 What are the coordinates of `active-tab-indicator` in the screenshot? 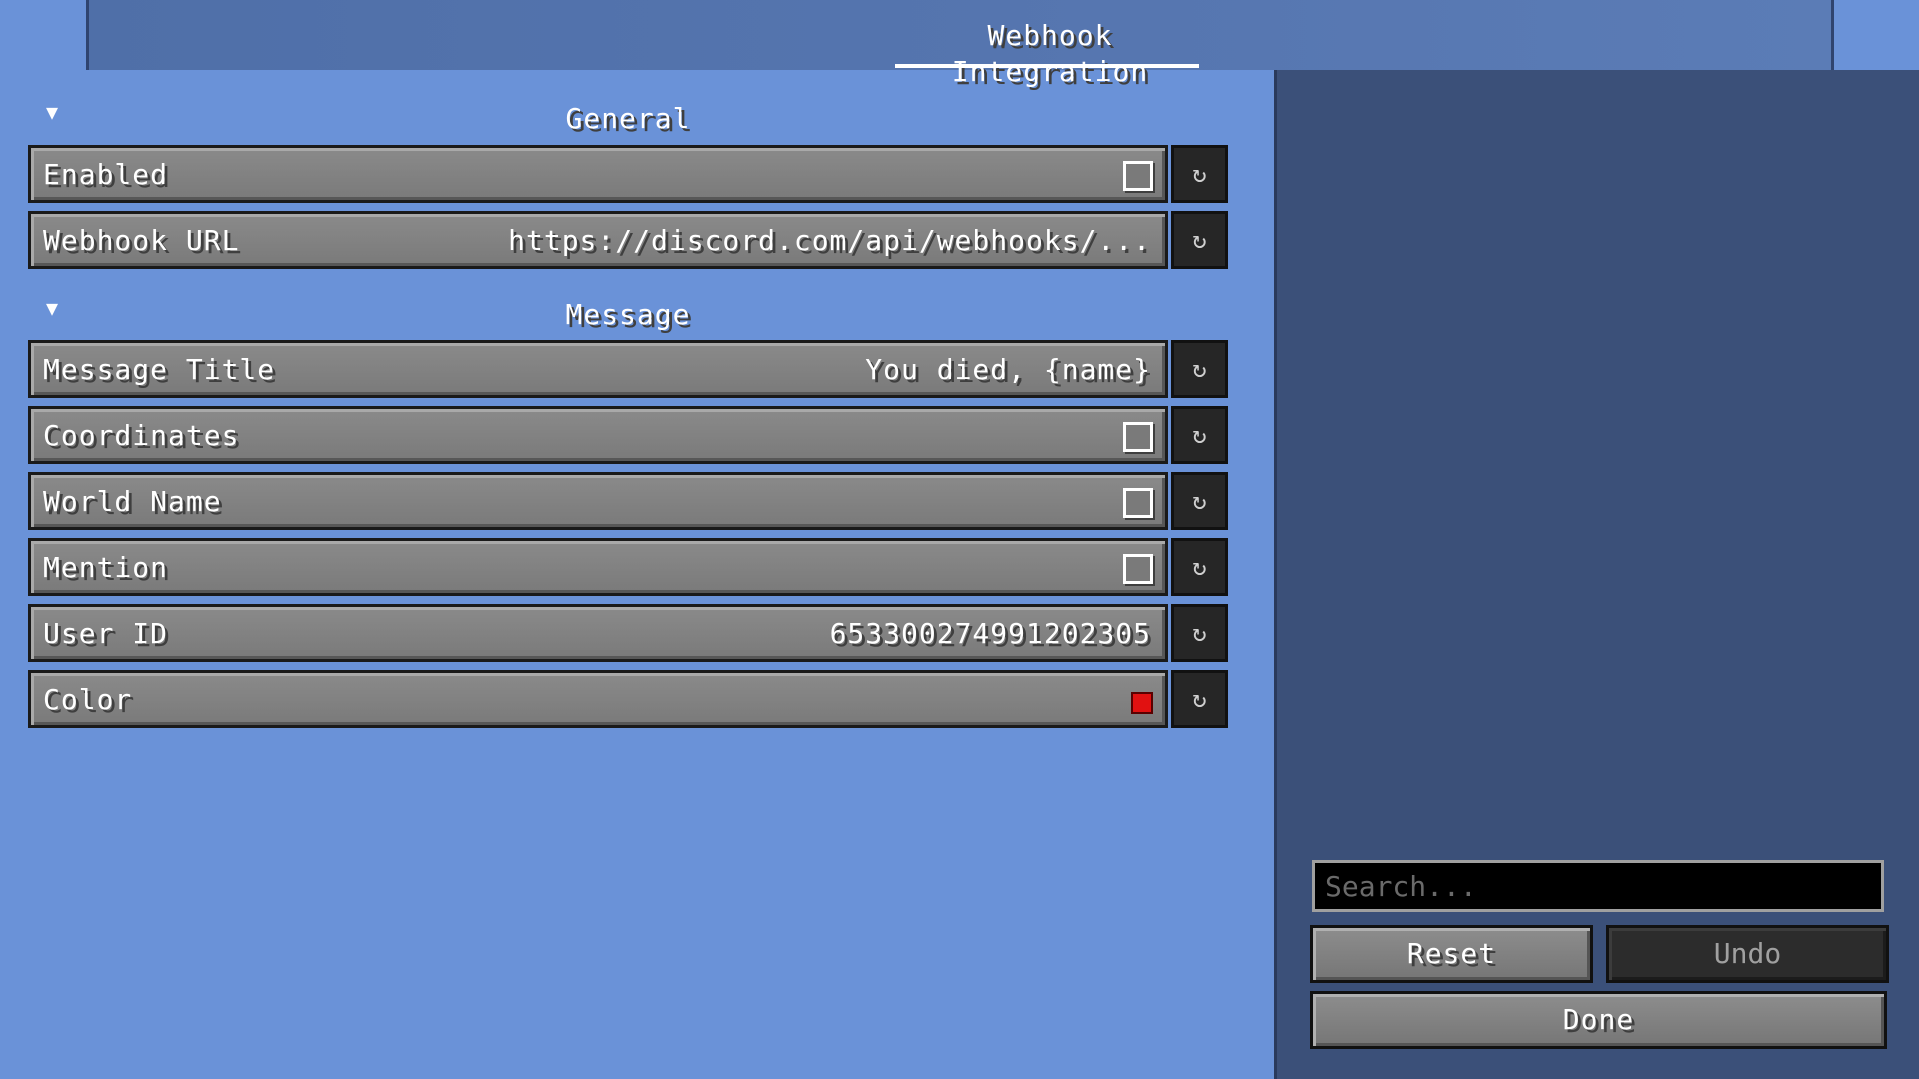 It's located at (1047, 66).